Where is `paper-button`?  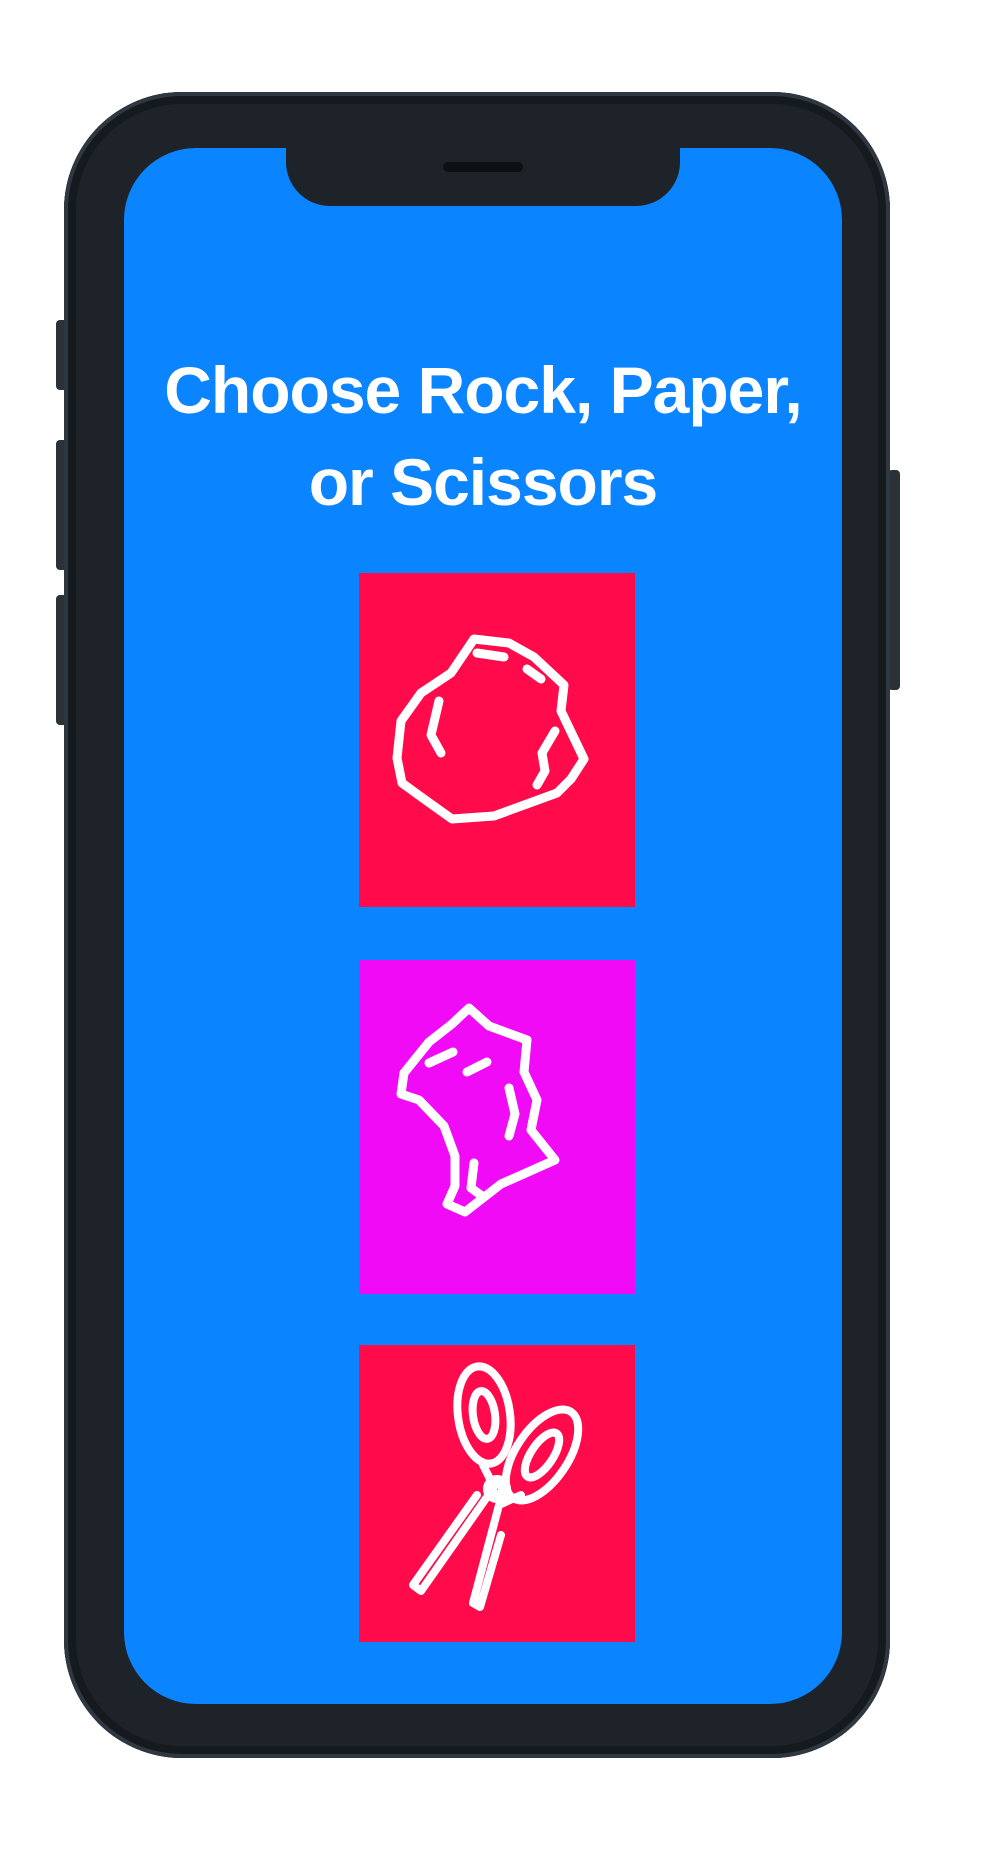
paper-button is located at coordinates (497, 1127).